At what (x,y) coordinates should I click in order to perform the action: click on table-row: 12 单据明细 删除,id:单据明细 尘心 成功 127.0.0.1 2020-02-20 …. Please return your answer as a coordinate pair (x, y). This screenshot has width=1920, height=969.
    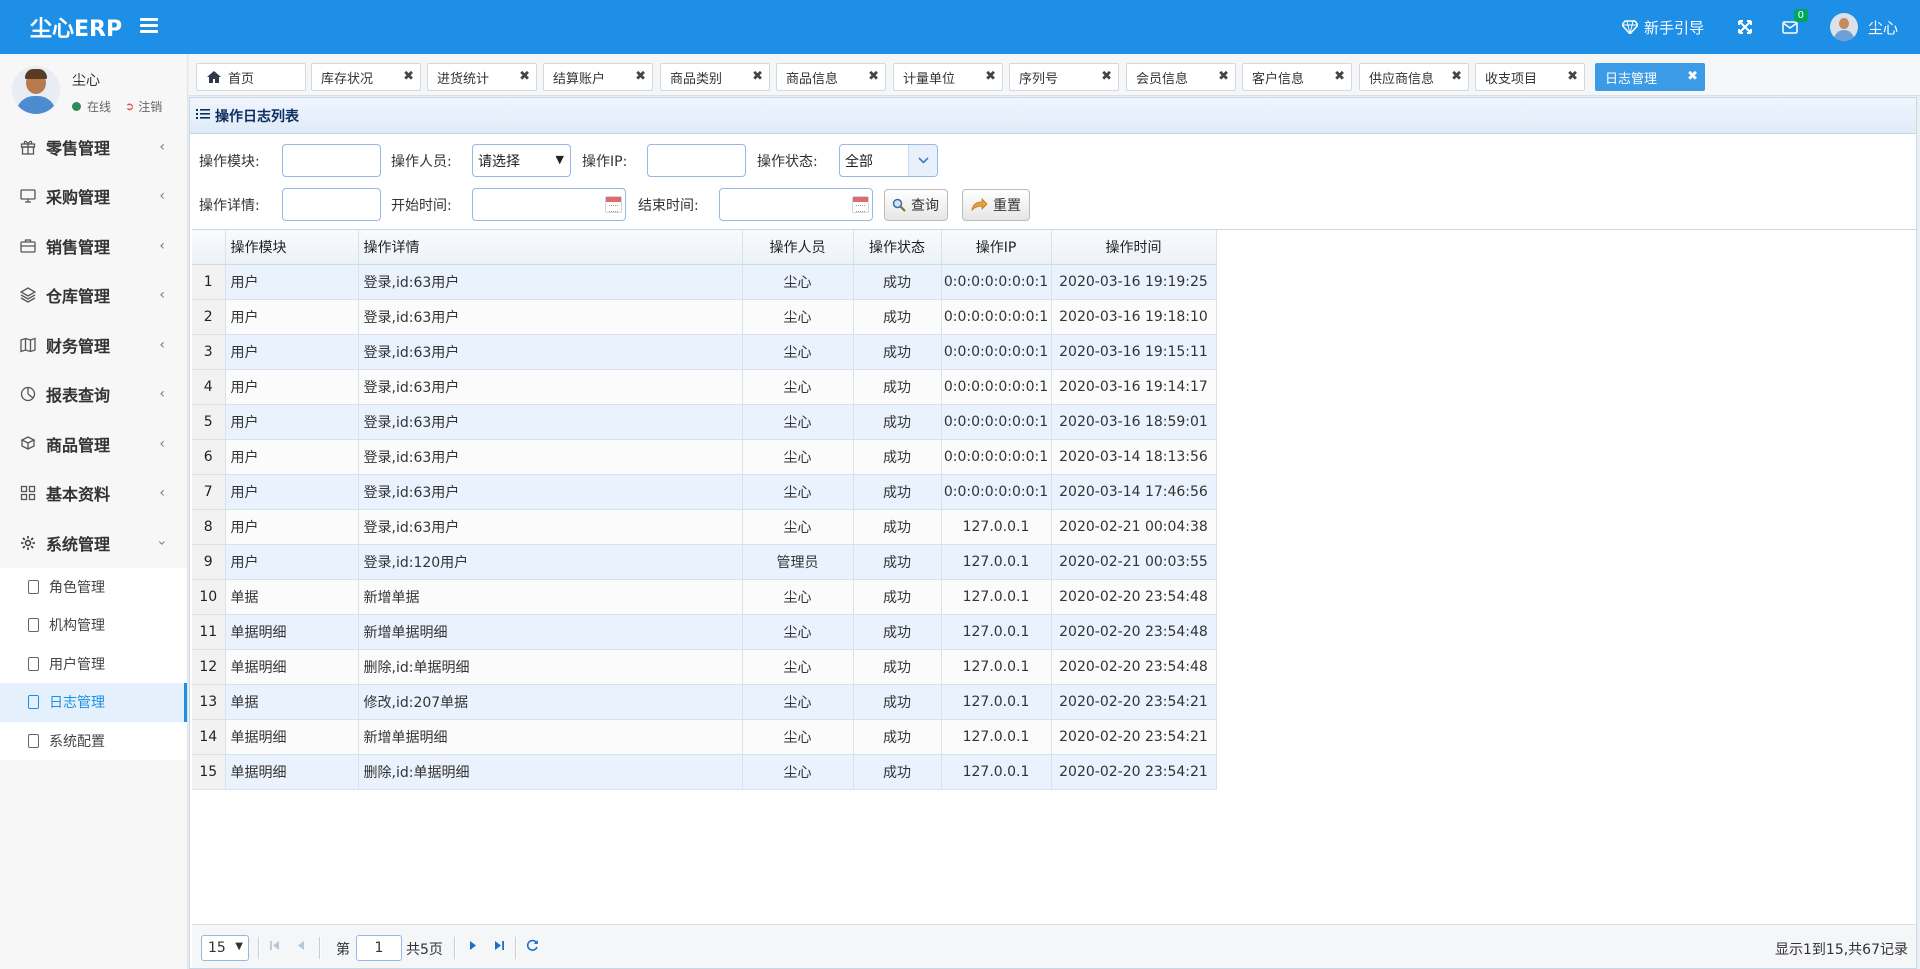
    Looking at the image, I should click on (704, 667).